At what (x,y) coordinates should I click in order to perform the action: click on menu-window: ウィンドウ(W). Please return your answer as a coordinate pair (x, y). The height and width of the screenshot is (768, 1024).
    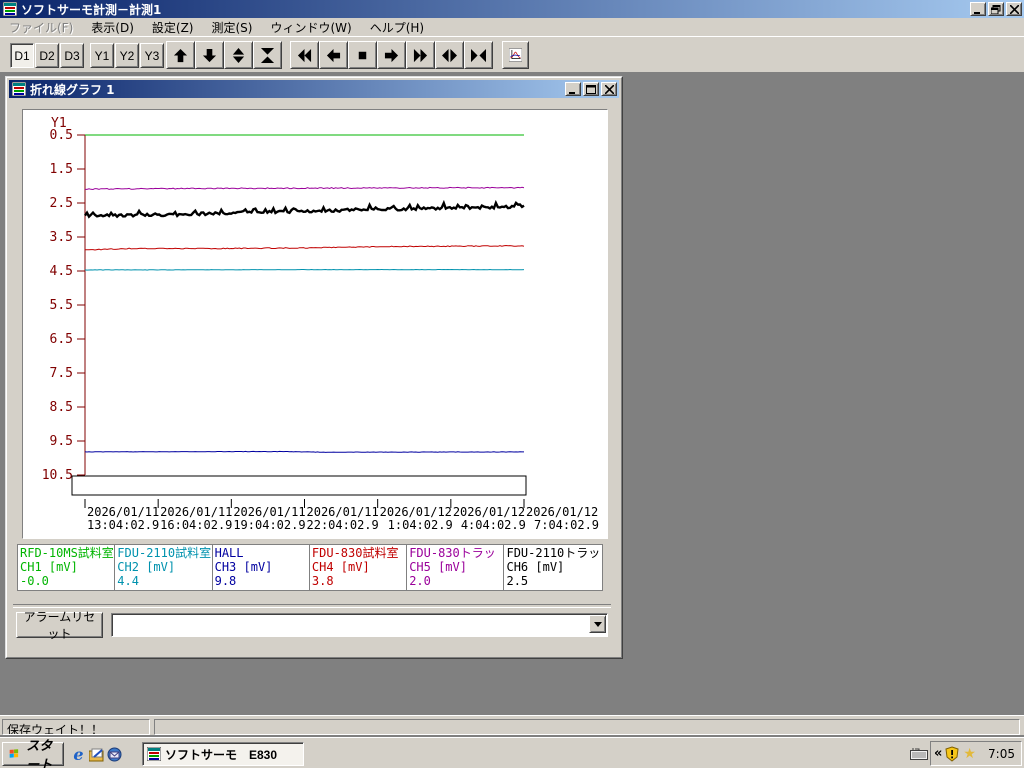
    Looking at the image, I should click on (310, 27).